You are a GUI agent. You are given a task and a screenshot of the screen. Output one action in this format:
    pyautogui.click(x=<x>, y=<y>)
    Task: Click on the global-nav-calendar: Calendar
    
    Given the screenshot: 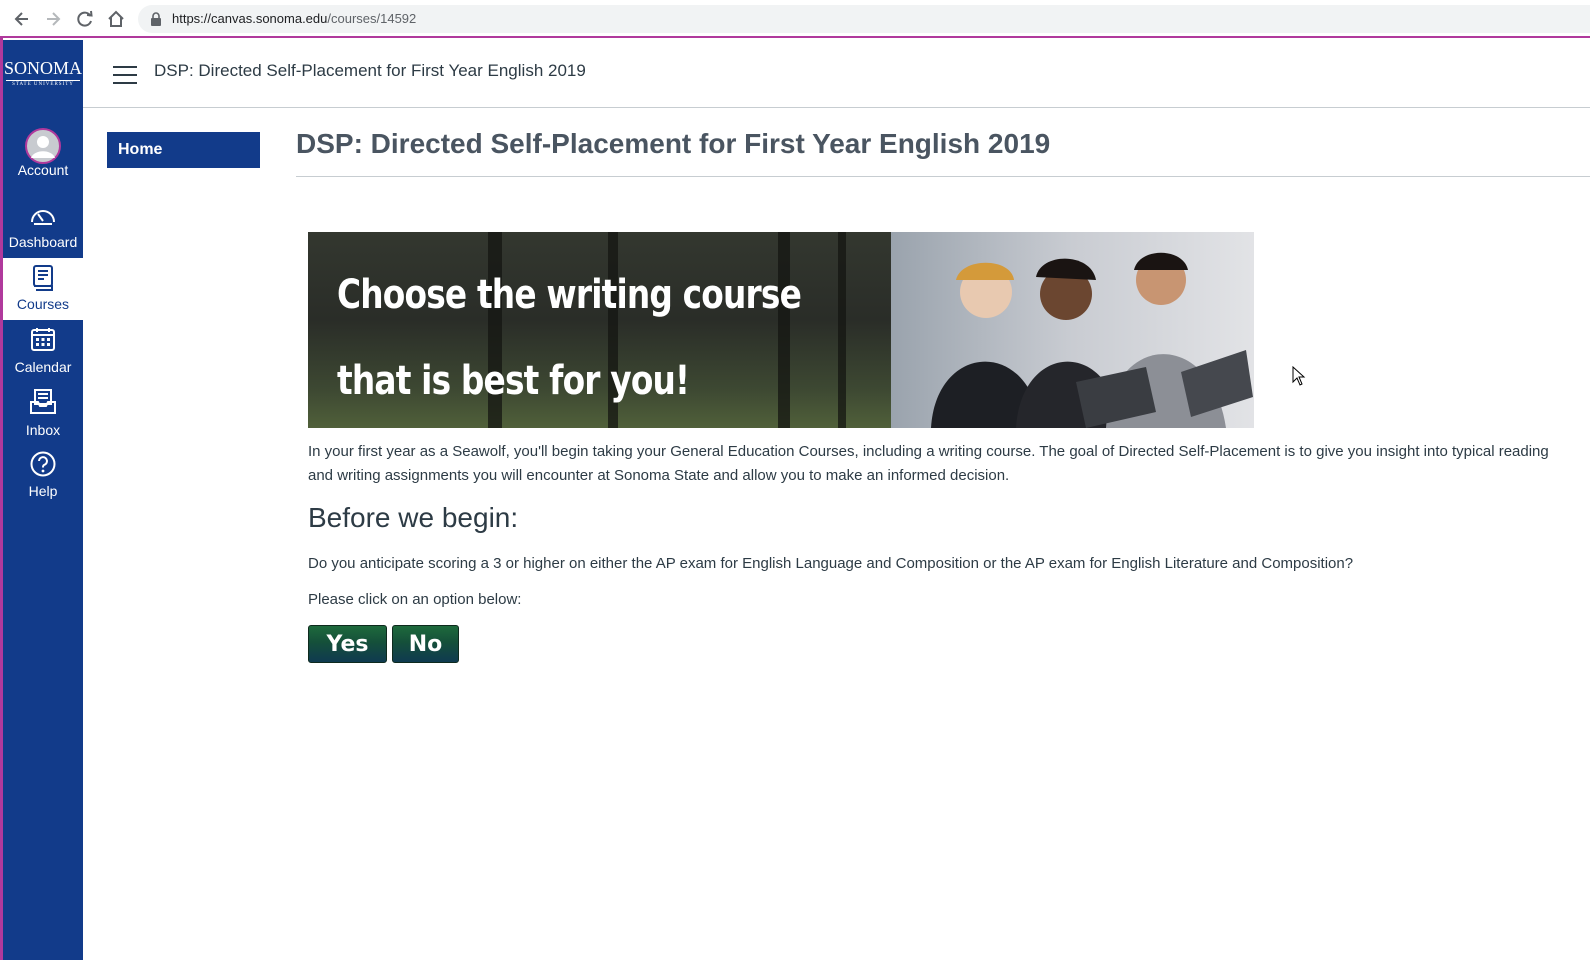 What is the action you would take?
    pyautogui.click(x=43, y=352)
    